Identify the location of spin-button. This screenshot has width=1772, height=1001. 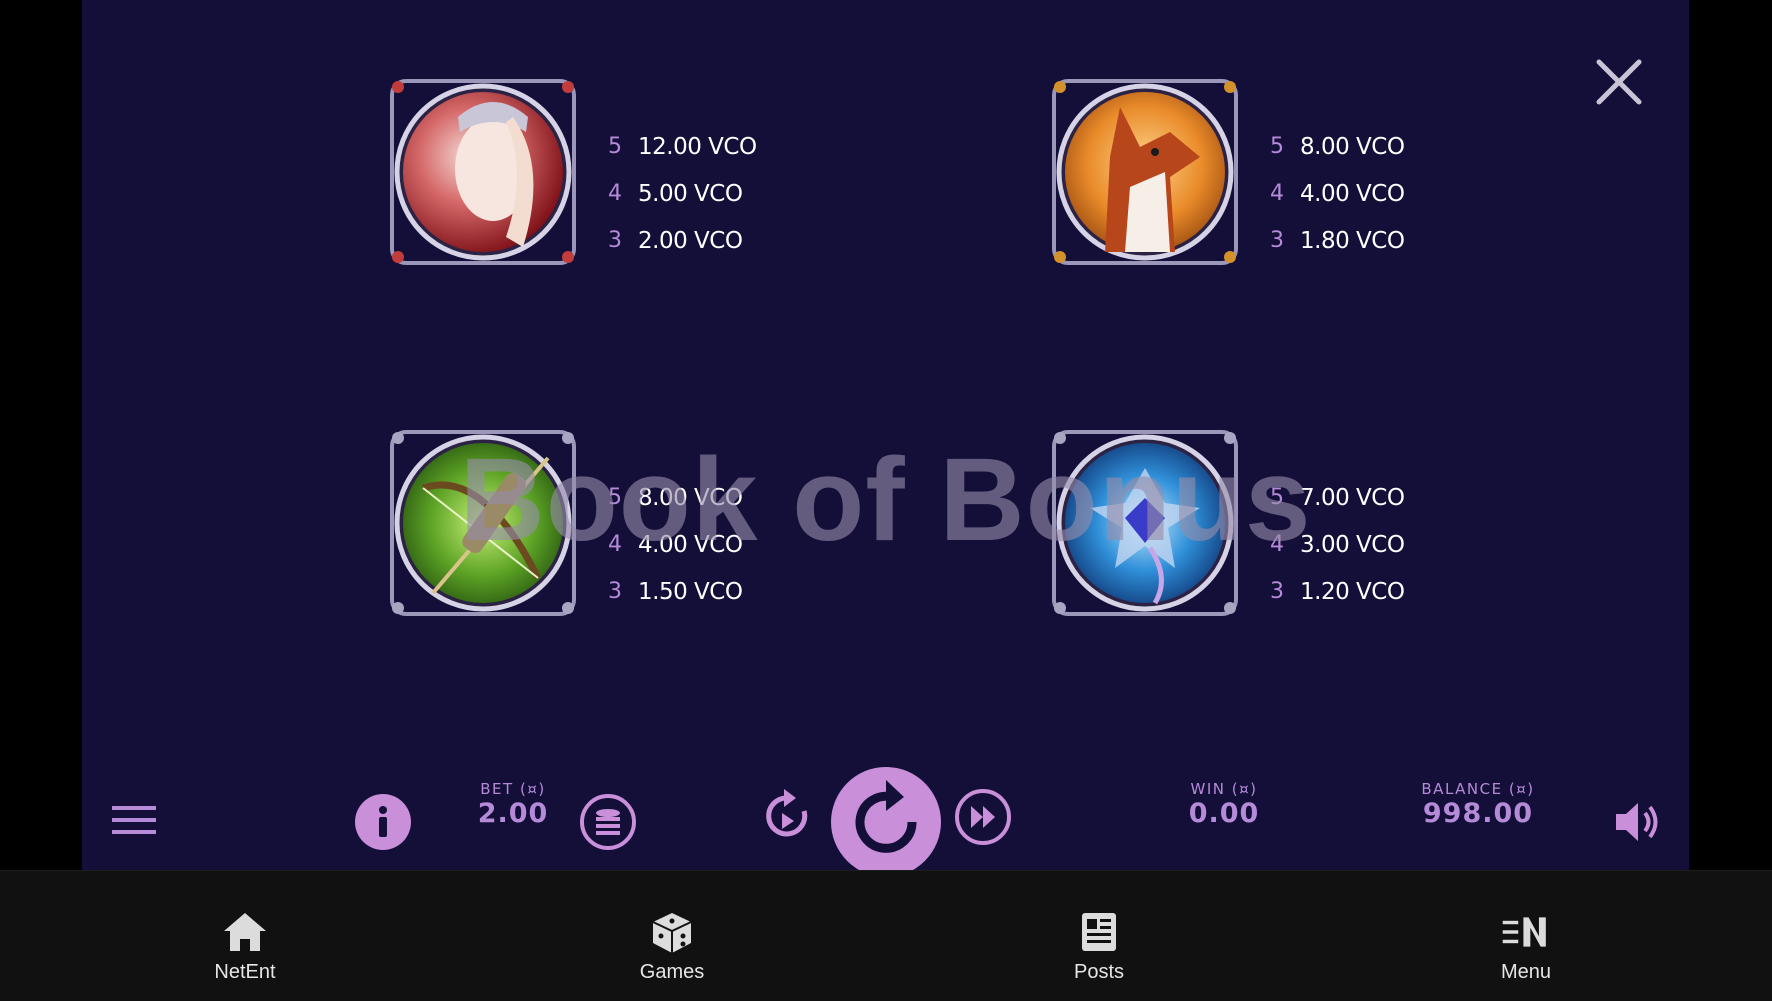
(886, 818).